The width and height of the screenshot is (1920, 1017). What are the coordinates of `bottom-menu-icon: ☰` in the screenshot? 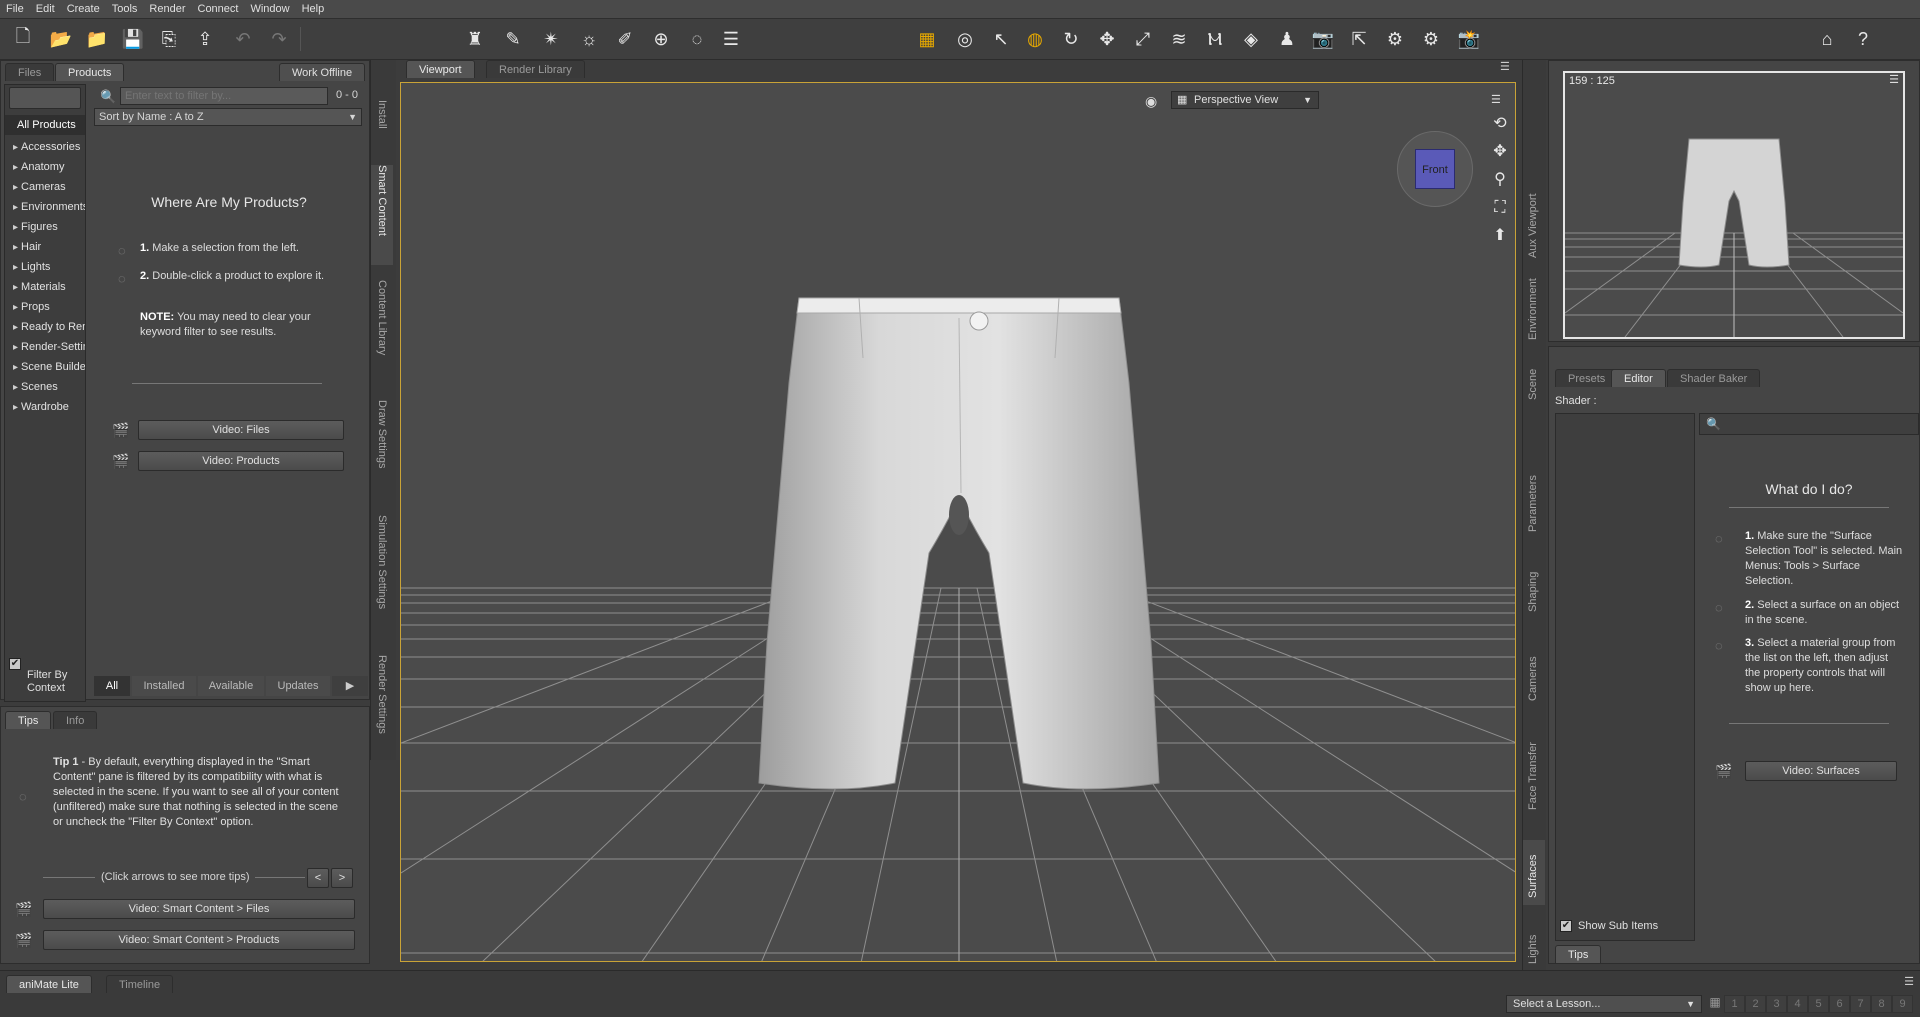 It's located at (1909, 981).